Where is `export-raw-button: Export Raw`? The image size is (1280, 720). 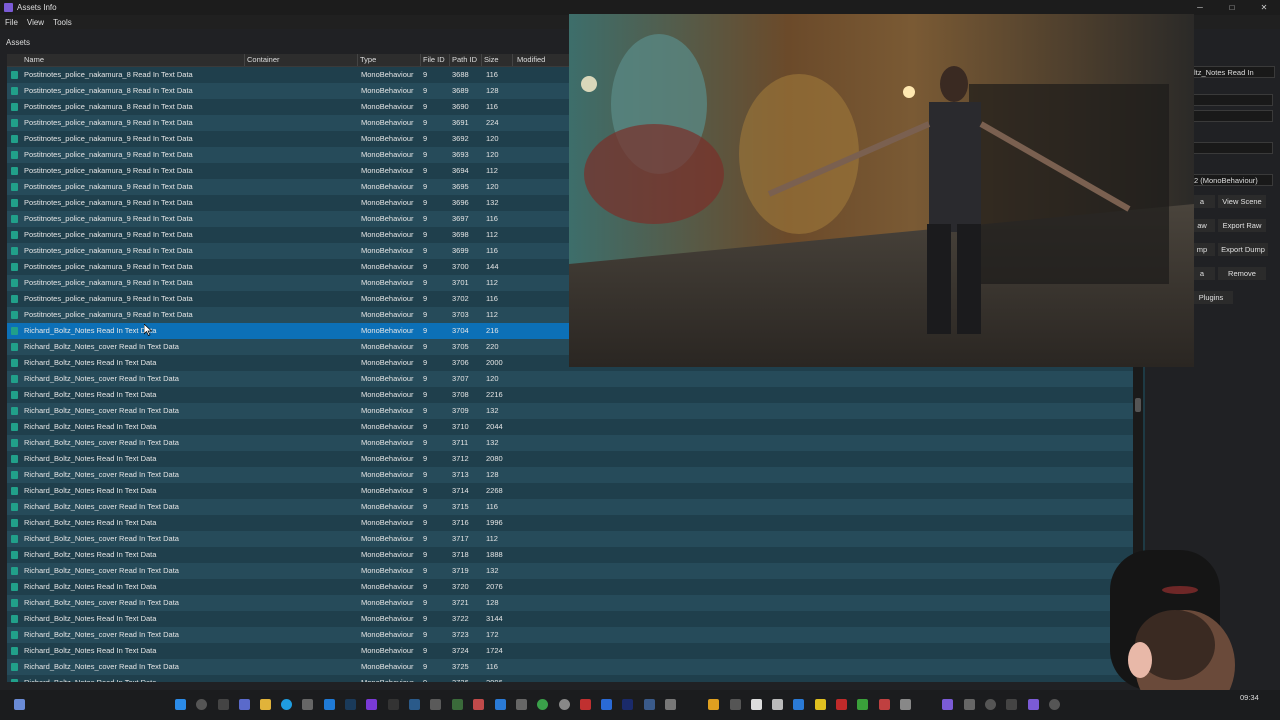 export-raw-button: Export Raw is located at coordinates (1242, 225).